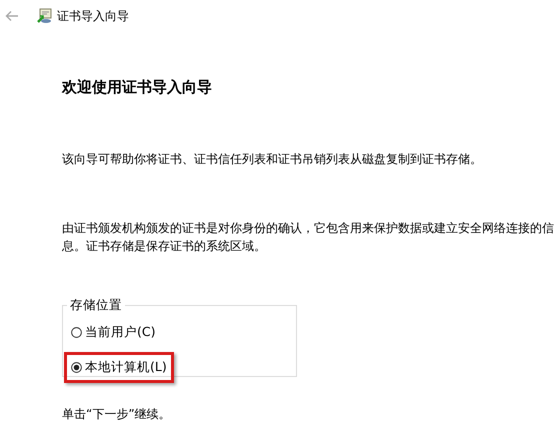 The height and width of the screenshot is (439, 560). What do you see at coordinates (113, 332) in the screenshot?
I see `radio-option: 当前用户(C)` at bounding box center [113, 332].